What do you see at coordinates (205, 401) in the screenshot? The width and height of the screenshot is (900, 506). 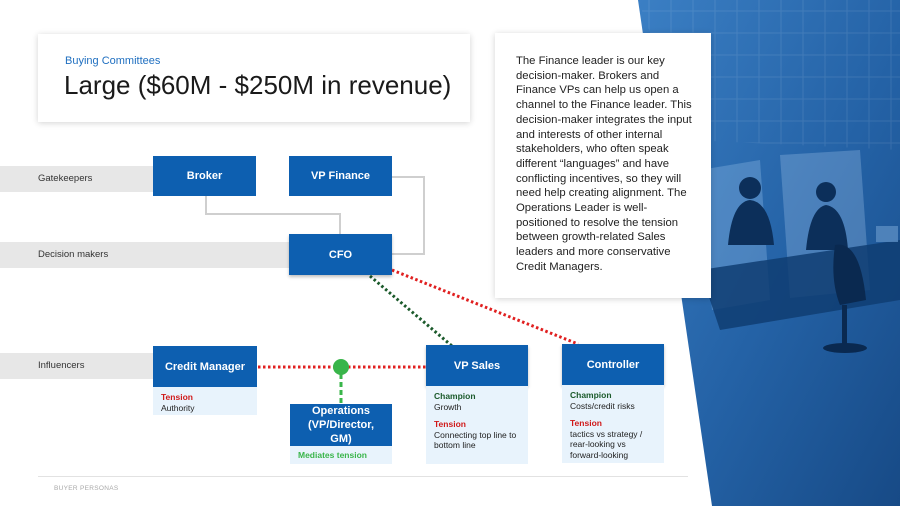 I see `info-credit-manager: Tension Authority` at bounding box center [205, 401].